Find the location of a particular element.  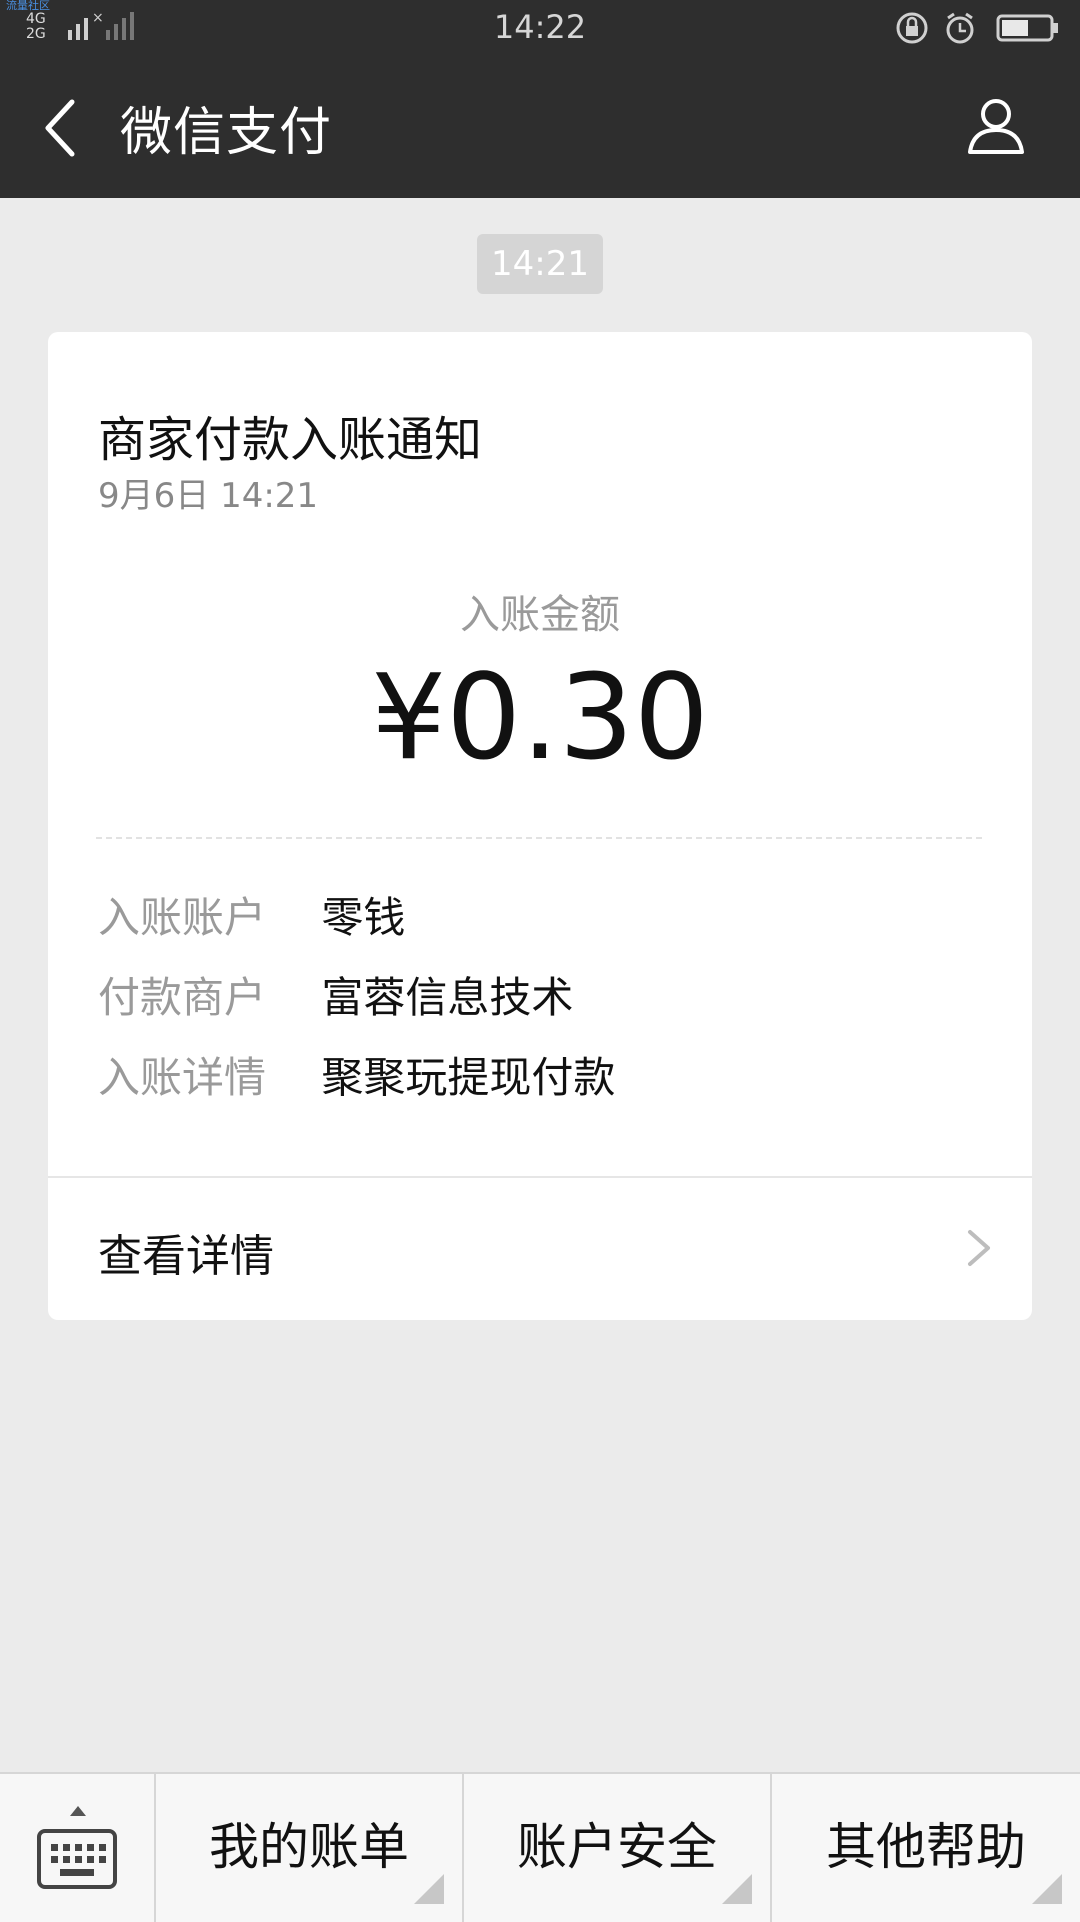

detail-value: 聚聚玩提现付款 is located at coordinates (468, 1077).